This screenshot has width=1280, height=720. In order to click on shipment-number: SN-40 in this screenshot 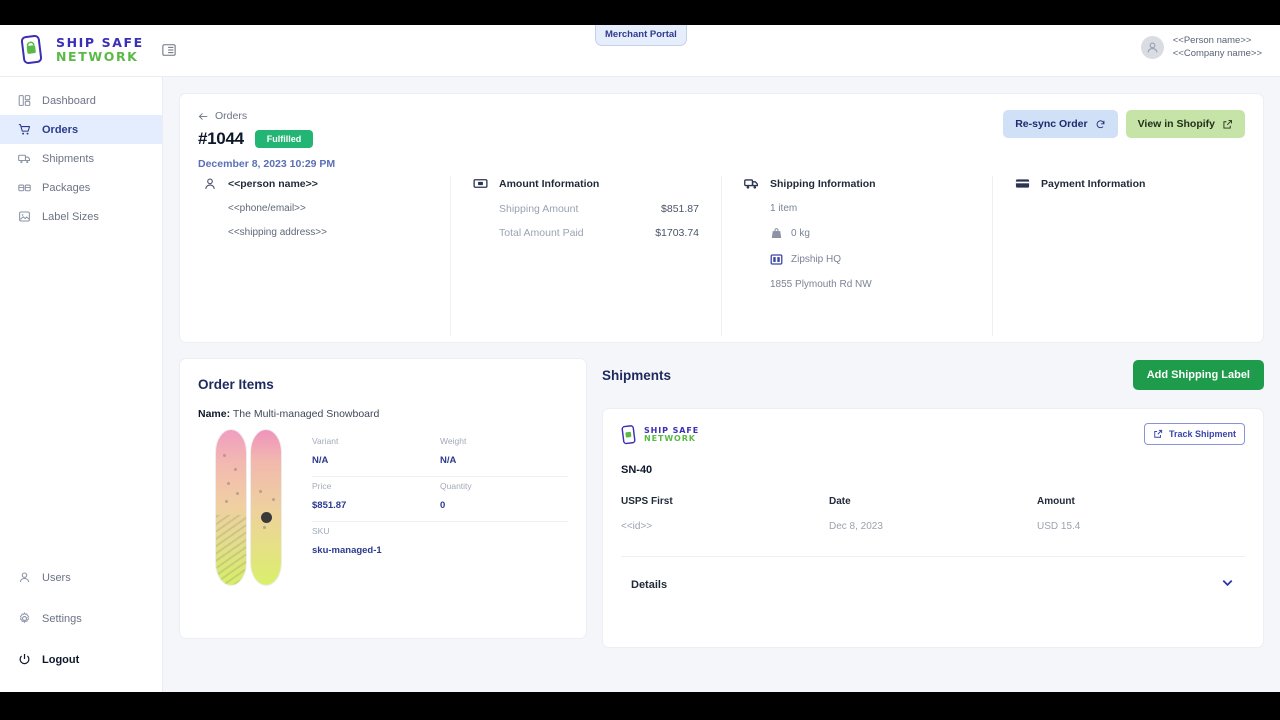, I will do `click(637, 470)`.